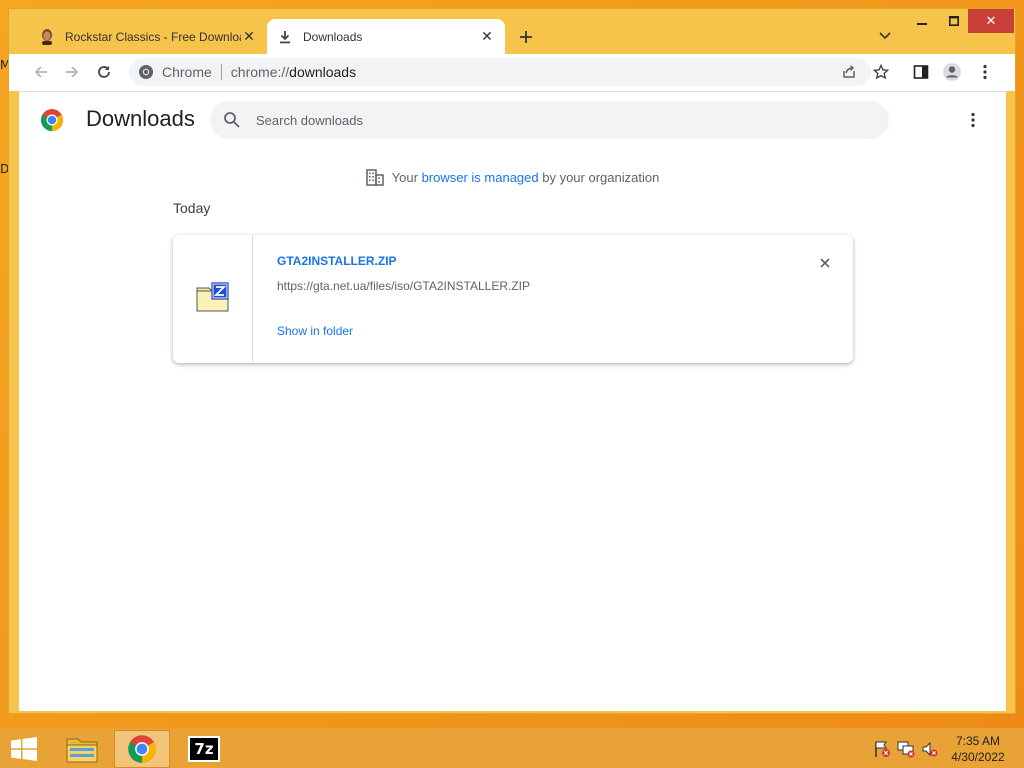  I want to click on system-clock: 7:35 AM 4/30/2022, so click(978, 749).